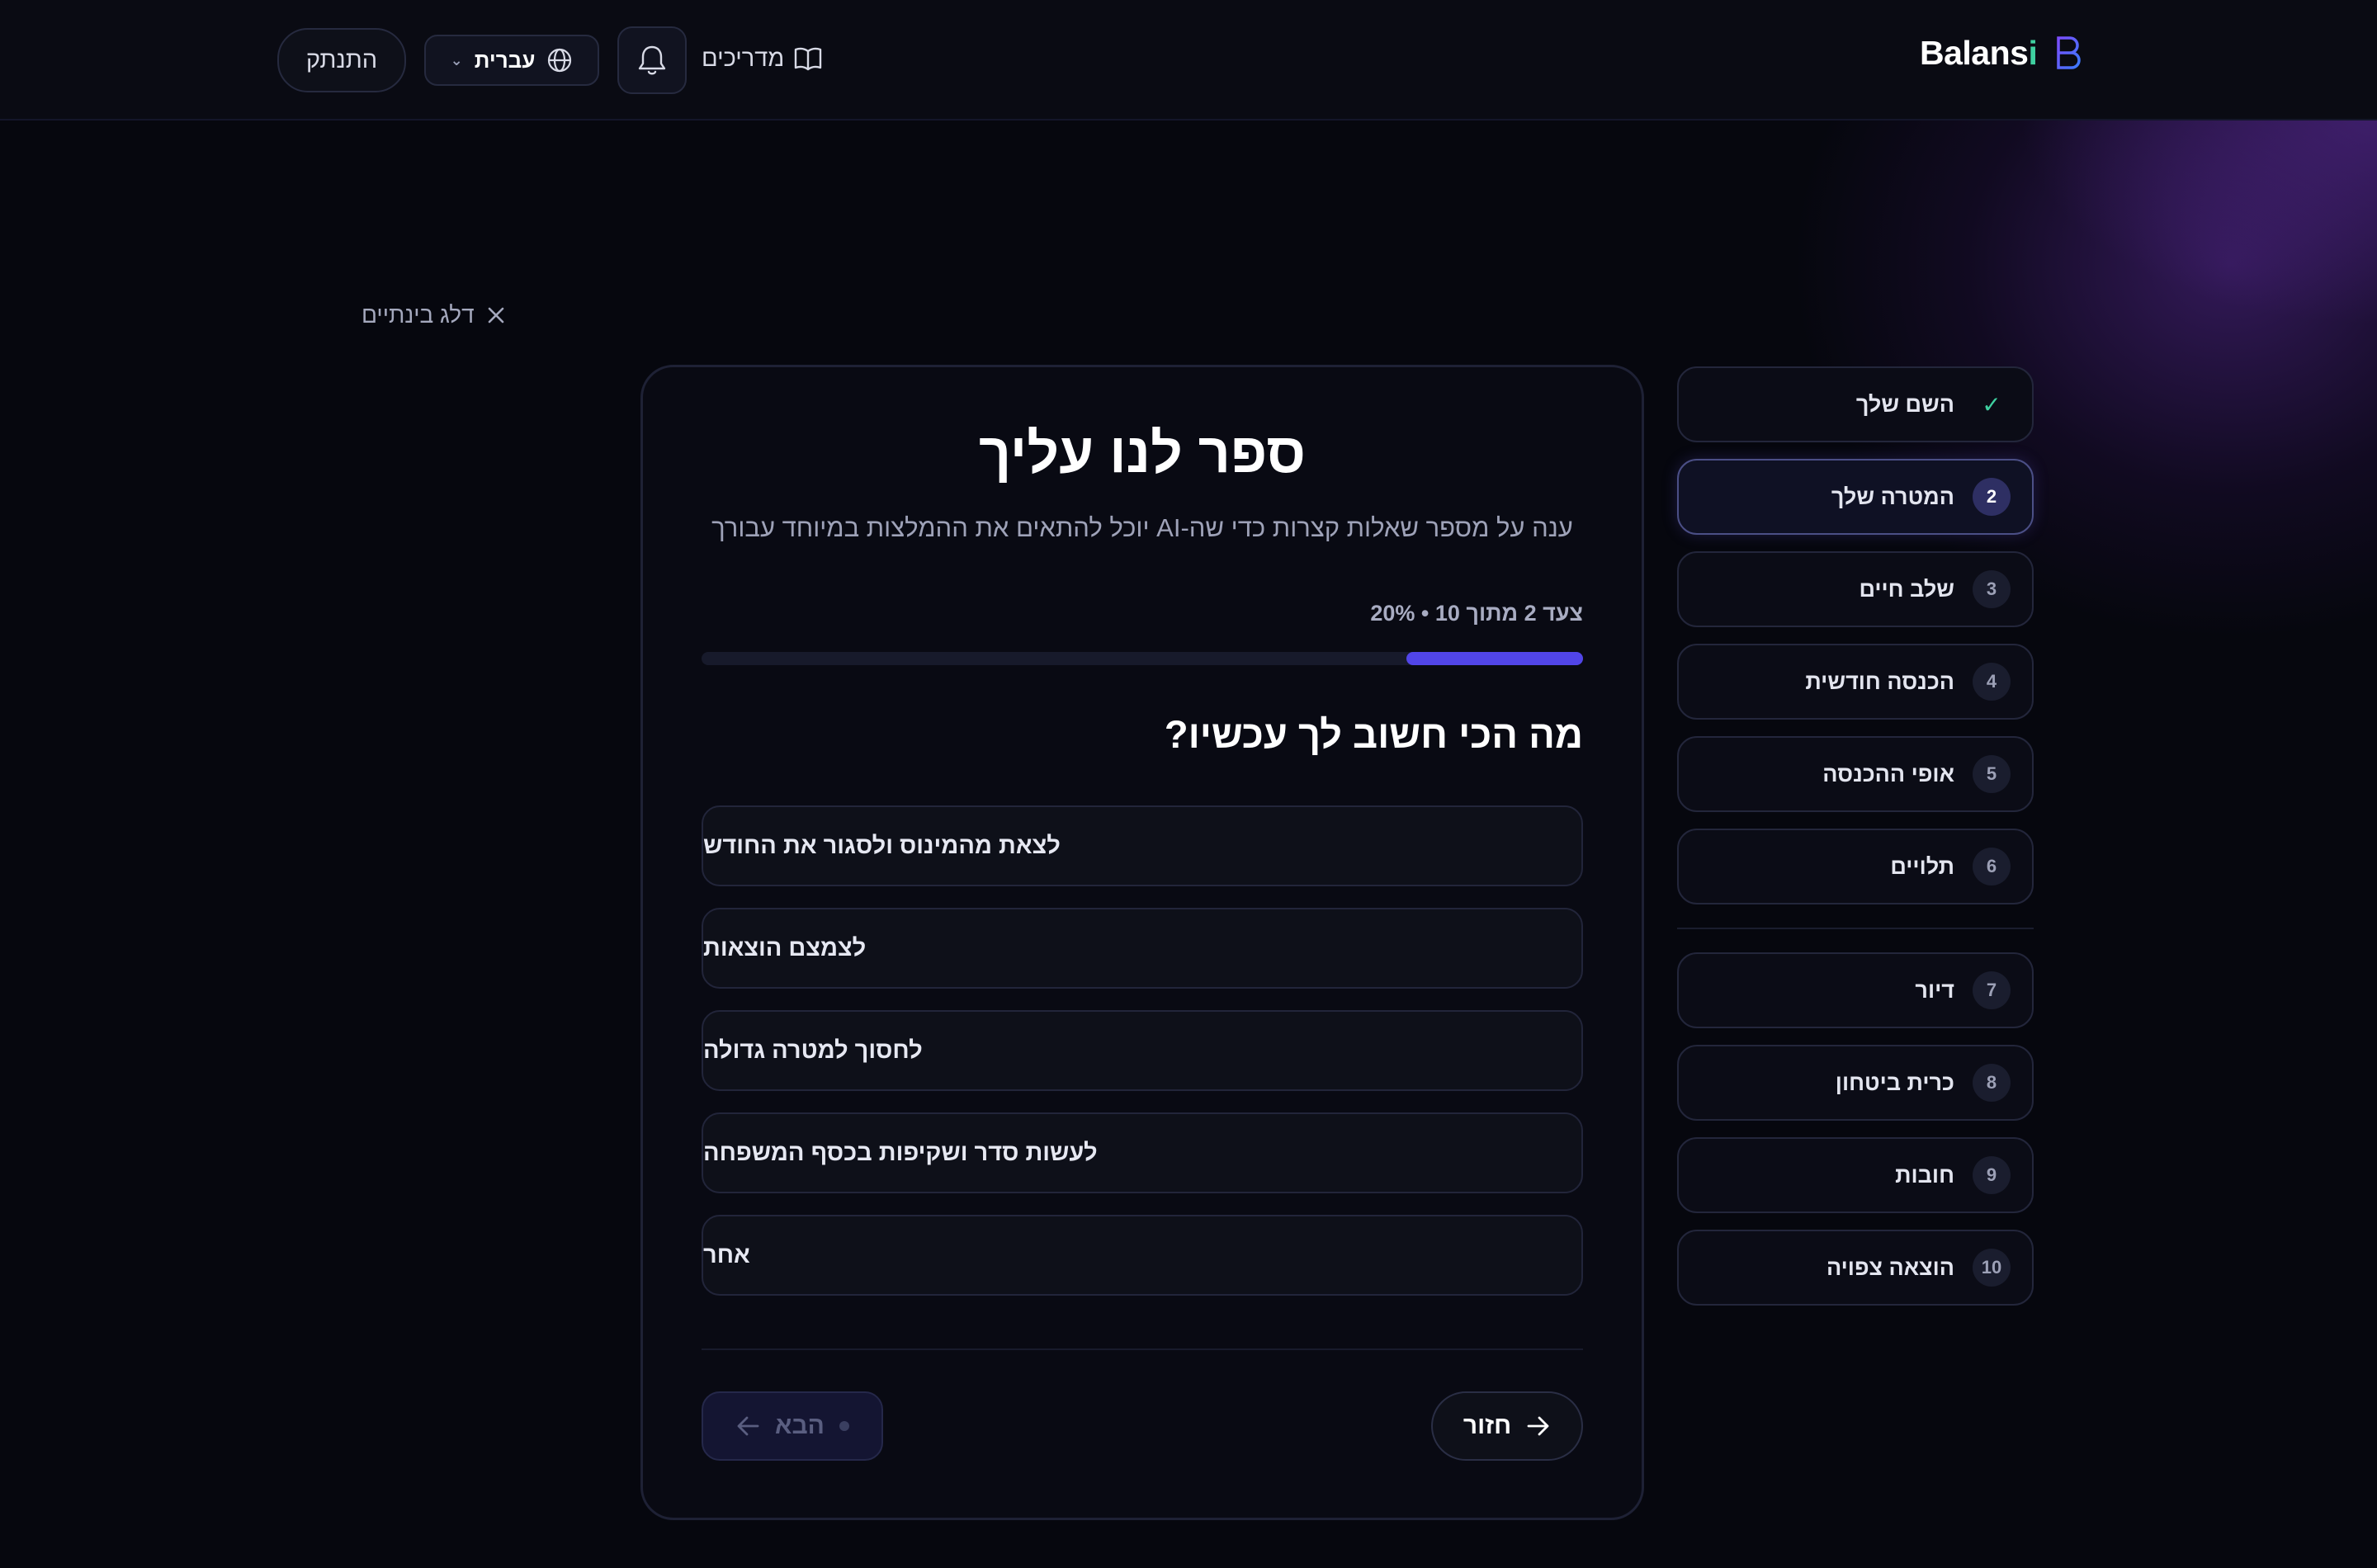 Image resolution: width=2377 pixels, height=1568 pixels. What do you see at coordinates (1487, 1425) in the screenshot?
I see `back-label: חזור` at bounding box center [1487, 1425].